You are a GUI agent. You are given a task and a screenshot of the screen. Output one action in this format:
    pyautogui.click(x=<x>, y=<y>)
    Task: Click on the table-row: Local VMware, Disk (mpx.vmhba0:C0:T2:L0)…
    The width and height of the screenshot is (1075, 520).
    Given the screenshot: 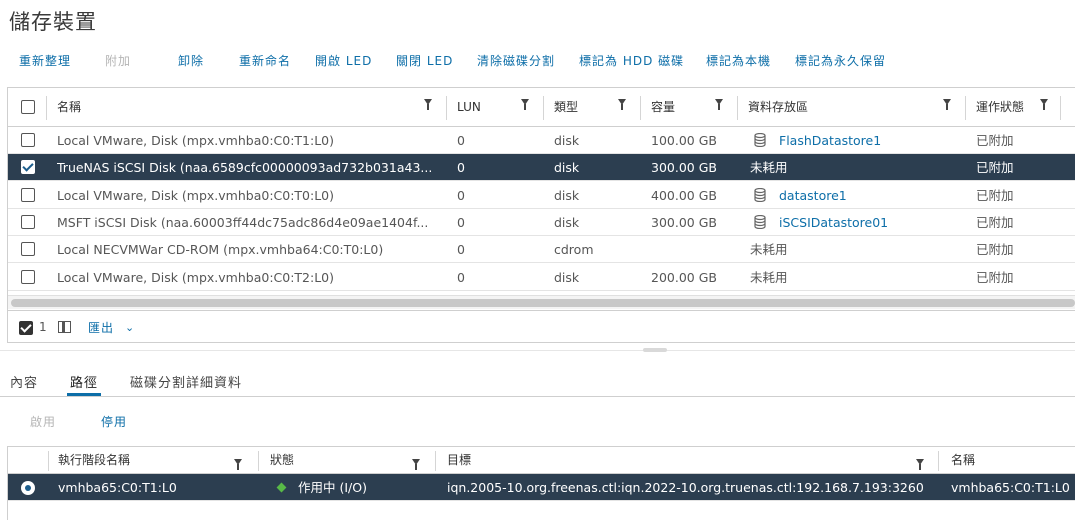 What is the action you would take?
    pyautogui.click(x=541, y=277)
    